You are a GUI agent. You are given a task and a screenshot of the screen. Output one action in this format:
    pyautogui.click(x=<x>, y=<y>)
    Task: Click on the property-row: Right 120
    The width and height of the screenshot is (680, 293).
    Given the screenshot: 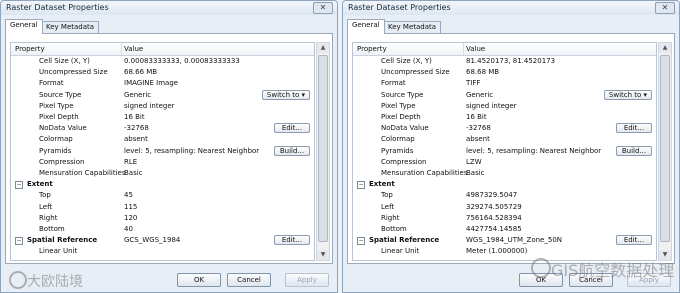 What is the action you would take?
    pyautogui.click(x=162, y=218)
    